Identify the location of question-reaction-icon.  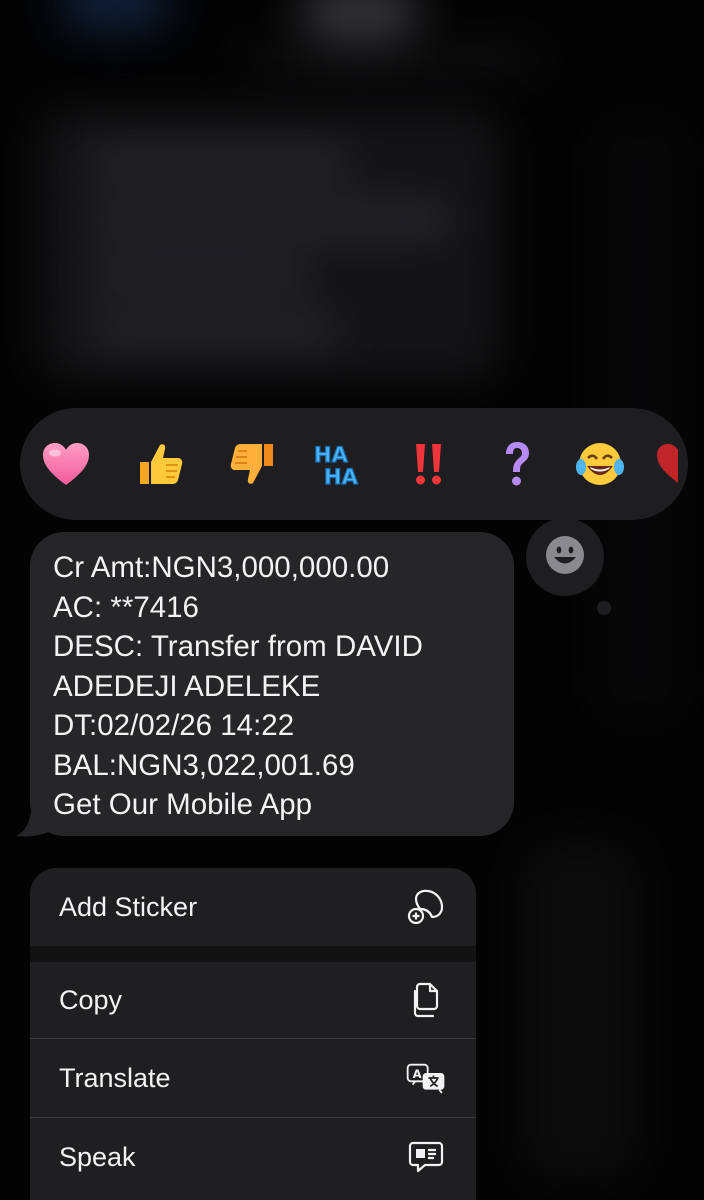
(517, 464).